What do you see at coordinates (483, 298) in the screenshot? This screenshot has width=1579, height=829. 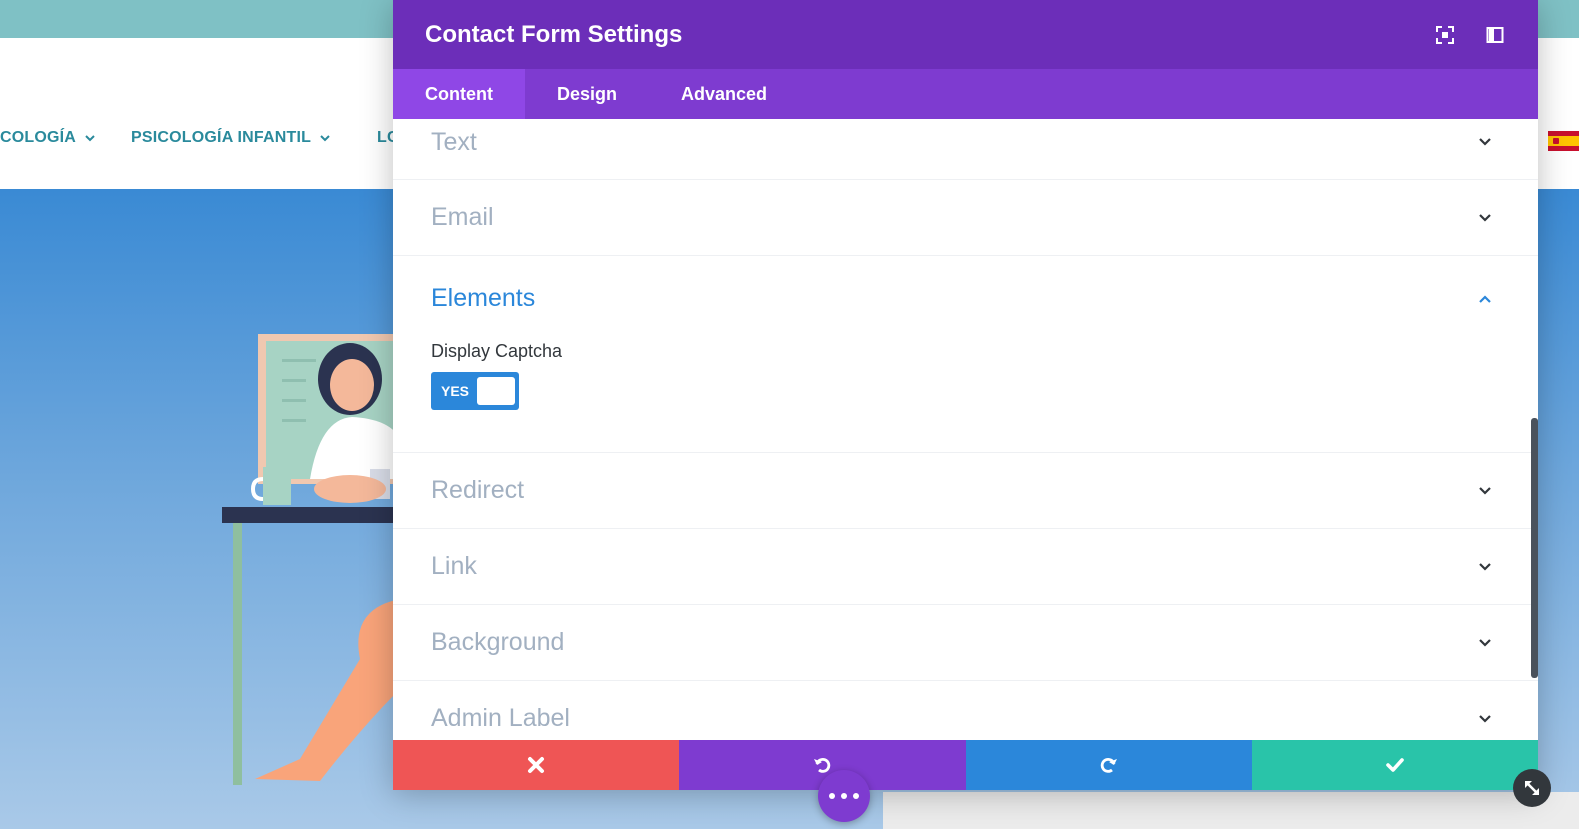 I see `section-title: Elements` at bounding box center [483, 298].